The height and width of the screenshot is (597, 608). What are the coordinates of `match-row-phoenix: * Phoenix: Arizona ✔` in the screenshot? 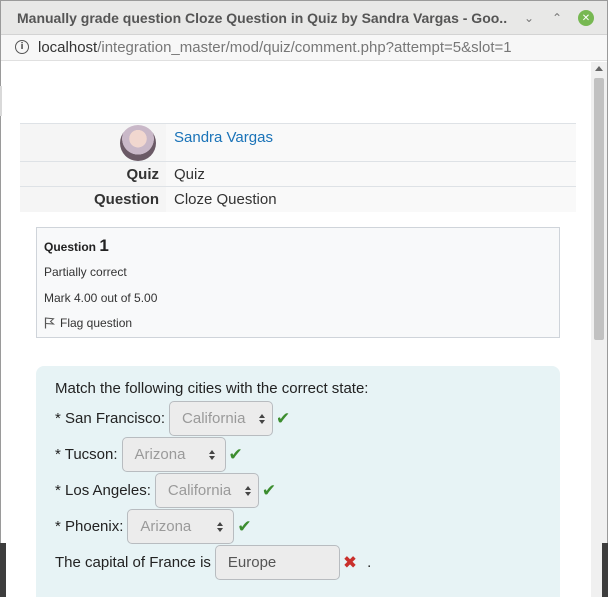 It's located at (153, 526).